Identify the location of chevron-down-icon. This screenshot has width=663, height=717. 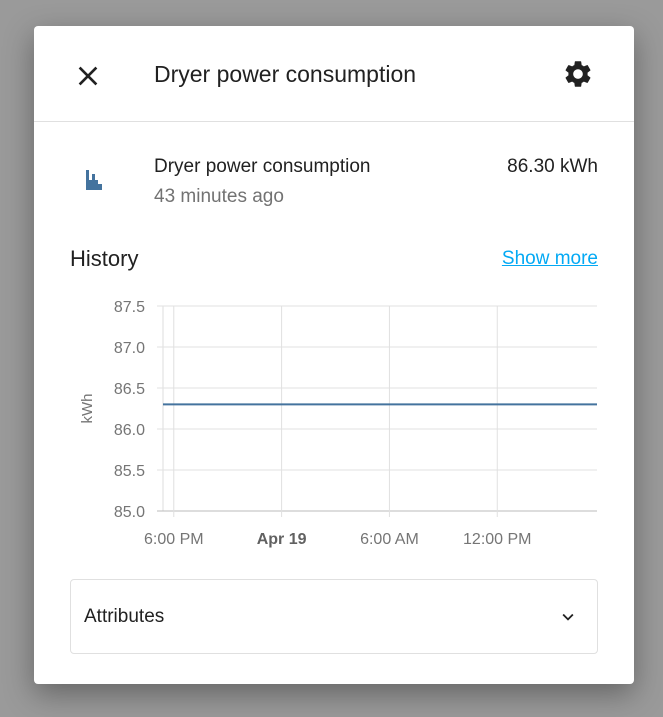
(568, 617).